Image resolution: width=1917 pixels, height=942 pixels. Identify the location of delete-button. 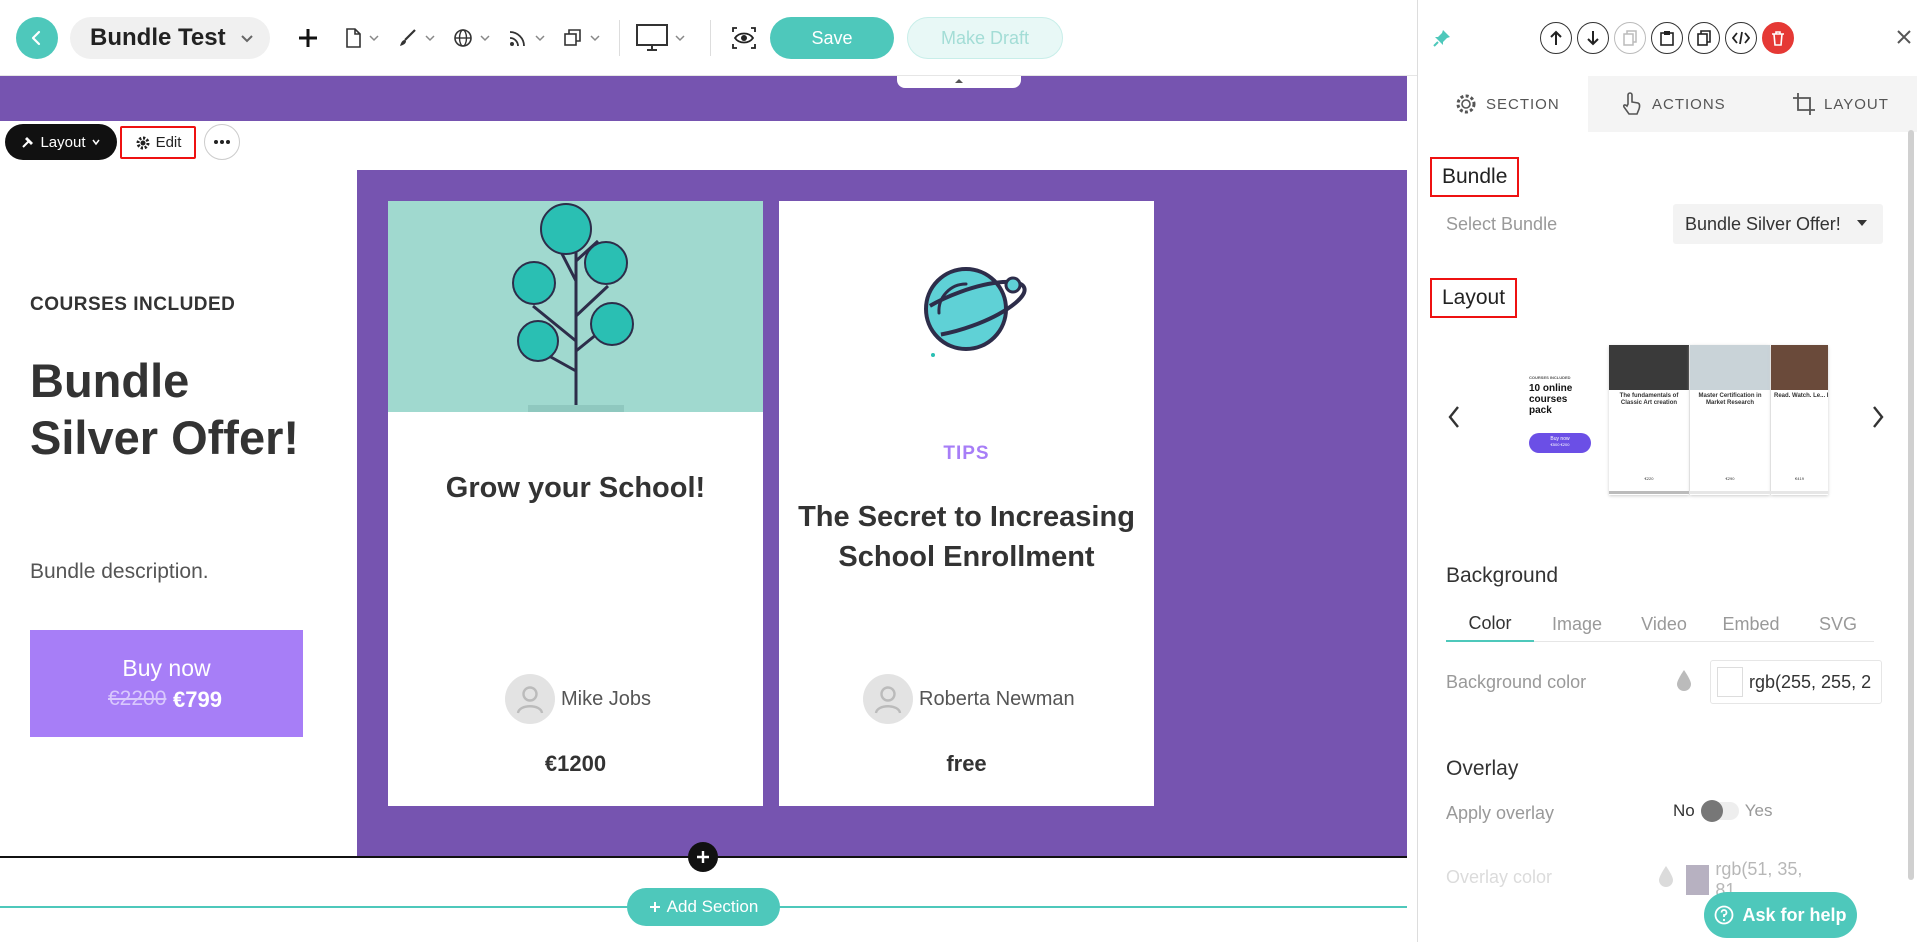
(1778, 38).